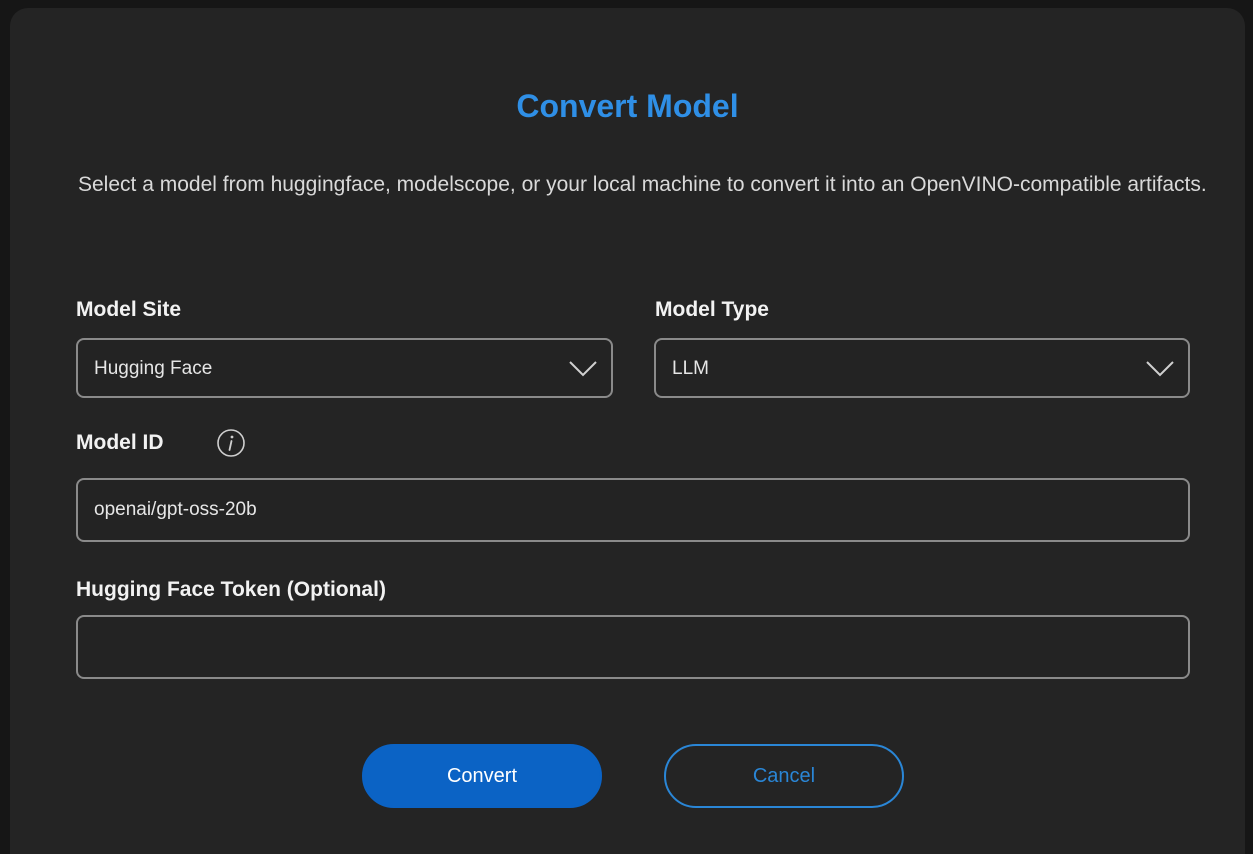 This screenshot has height=854, width=1253. I want to click on hf-token-label: Hugging Face Token (Optional), so click(231, 589).